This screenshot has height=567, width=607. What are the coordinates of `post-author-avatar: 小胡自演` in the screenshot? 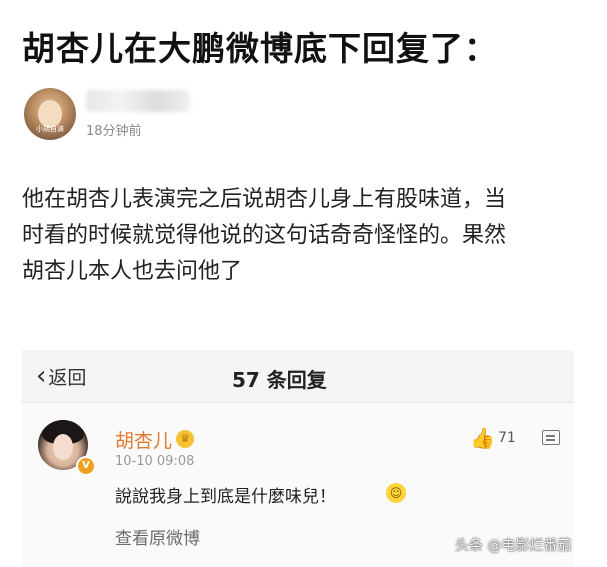 It's located at (50, 114).